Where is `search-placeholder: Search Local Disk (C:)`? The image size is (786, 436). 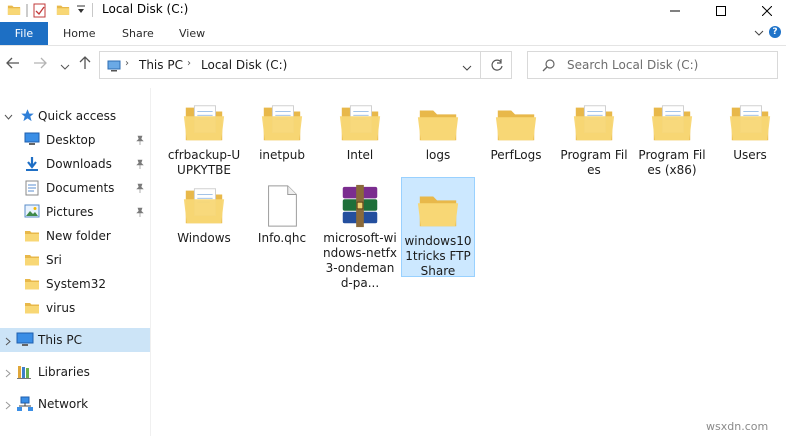 search-placeholder: Search Local Disk (C:) is located at coordinates (633, 65).